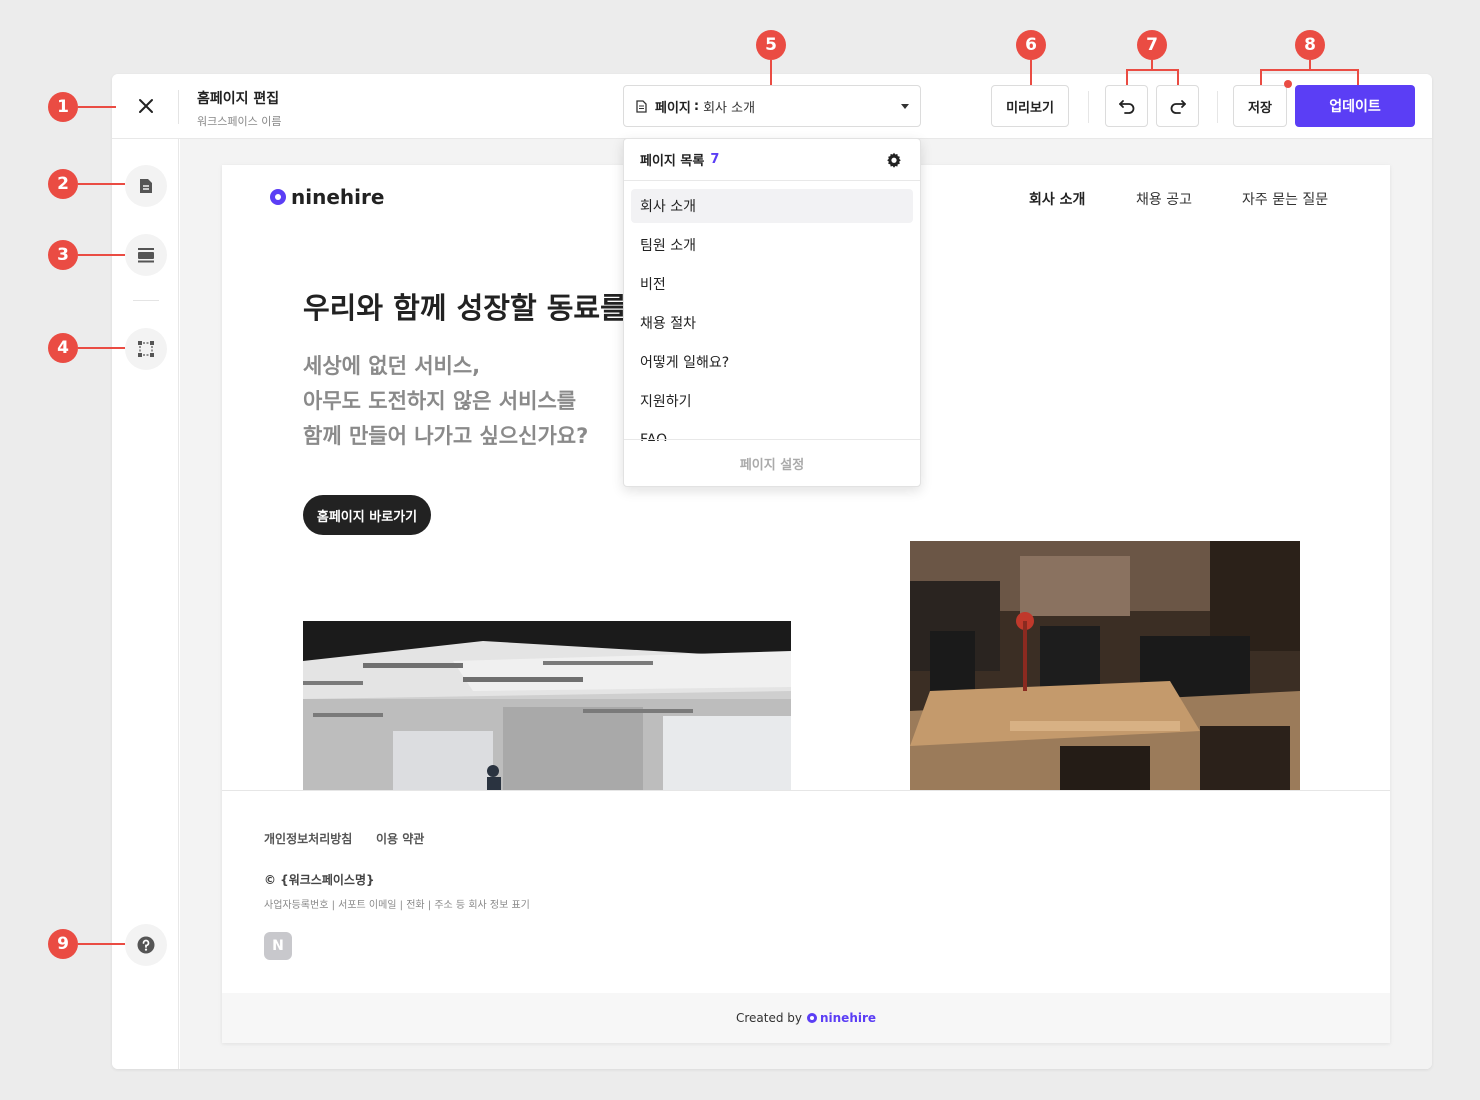 The image size is (1480, 1100). Describe the element at coordinates (397, 905) in the screenshot. I see `footer-company-info: 사업자등록번호 | 서포트 이메일 | 전화 | 주소 등 회사 정보 표기` at that location.